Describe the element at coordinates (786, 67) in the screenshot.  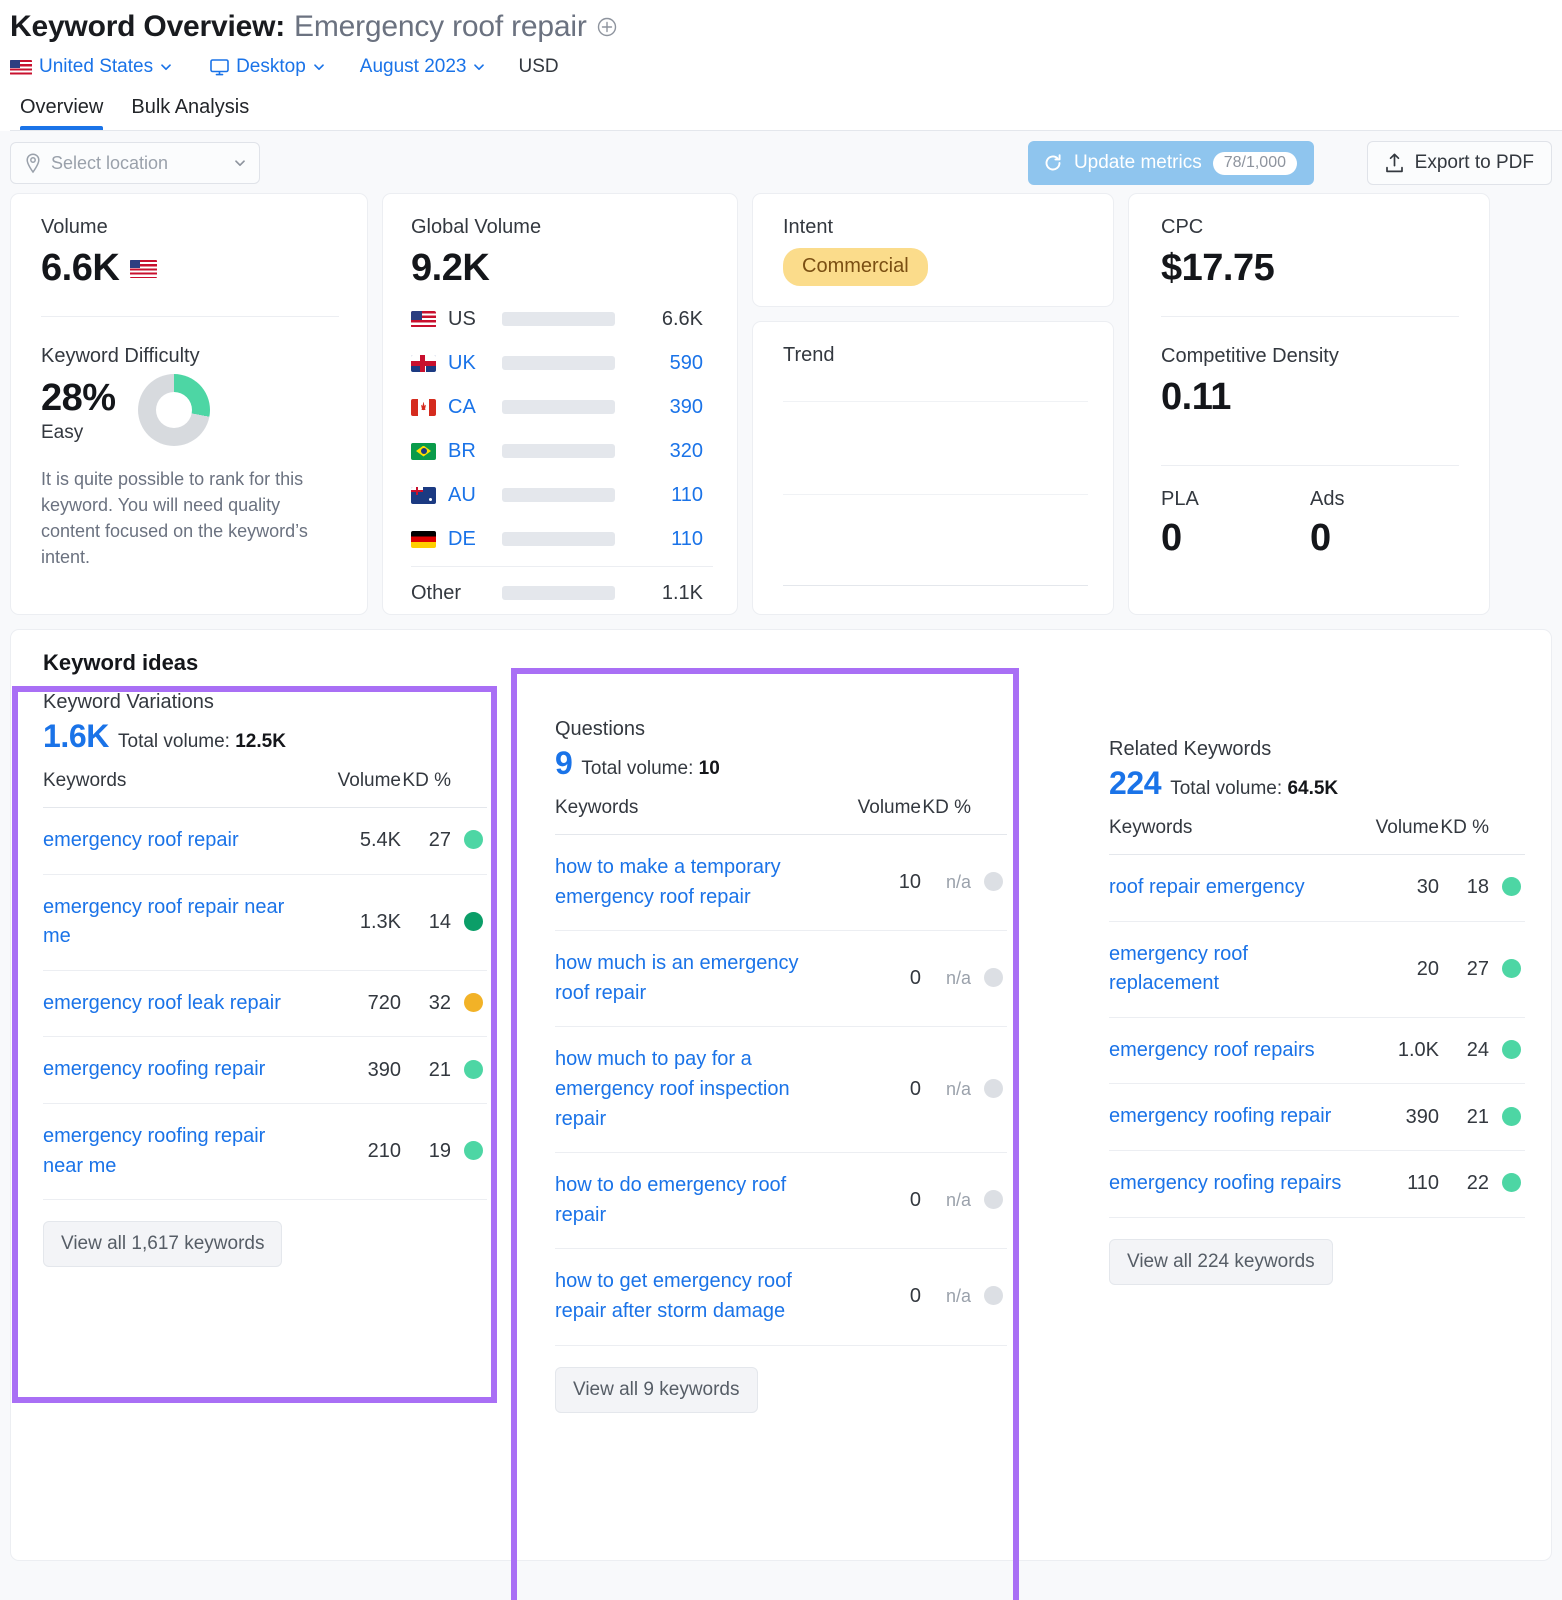
I see `filters-row: United States Desktop August 2023 USD` at that location.